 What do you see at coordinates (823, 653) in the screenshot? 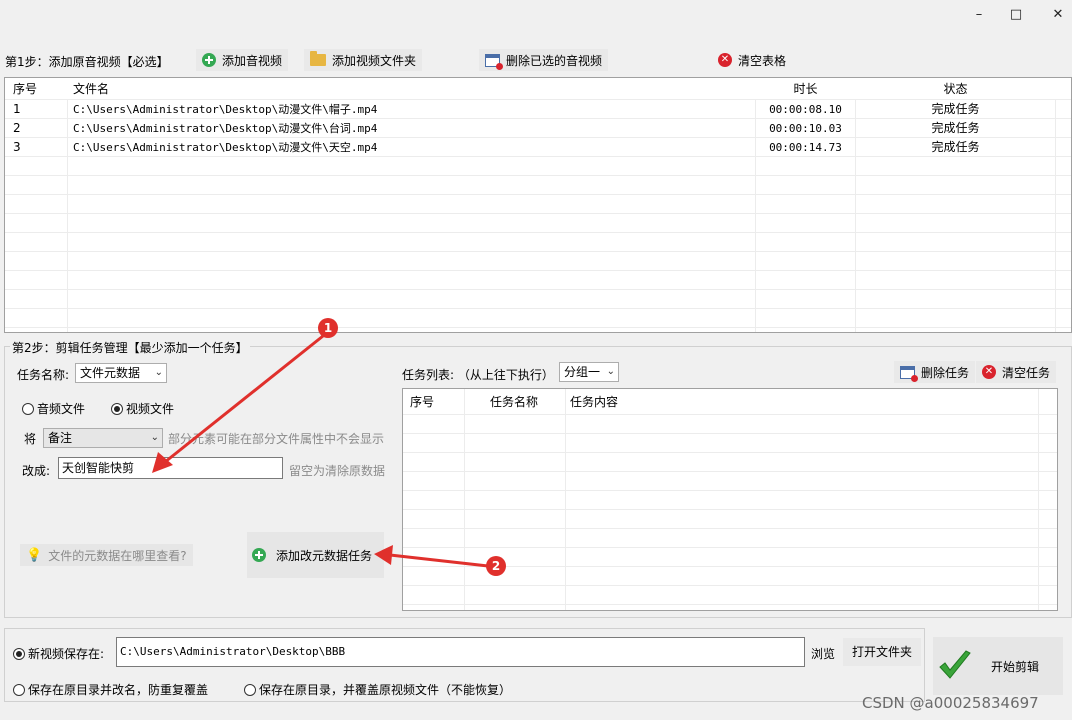
I see `browse-button: 浏览` at bounding box center [823, 653].